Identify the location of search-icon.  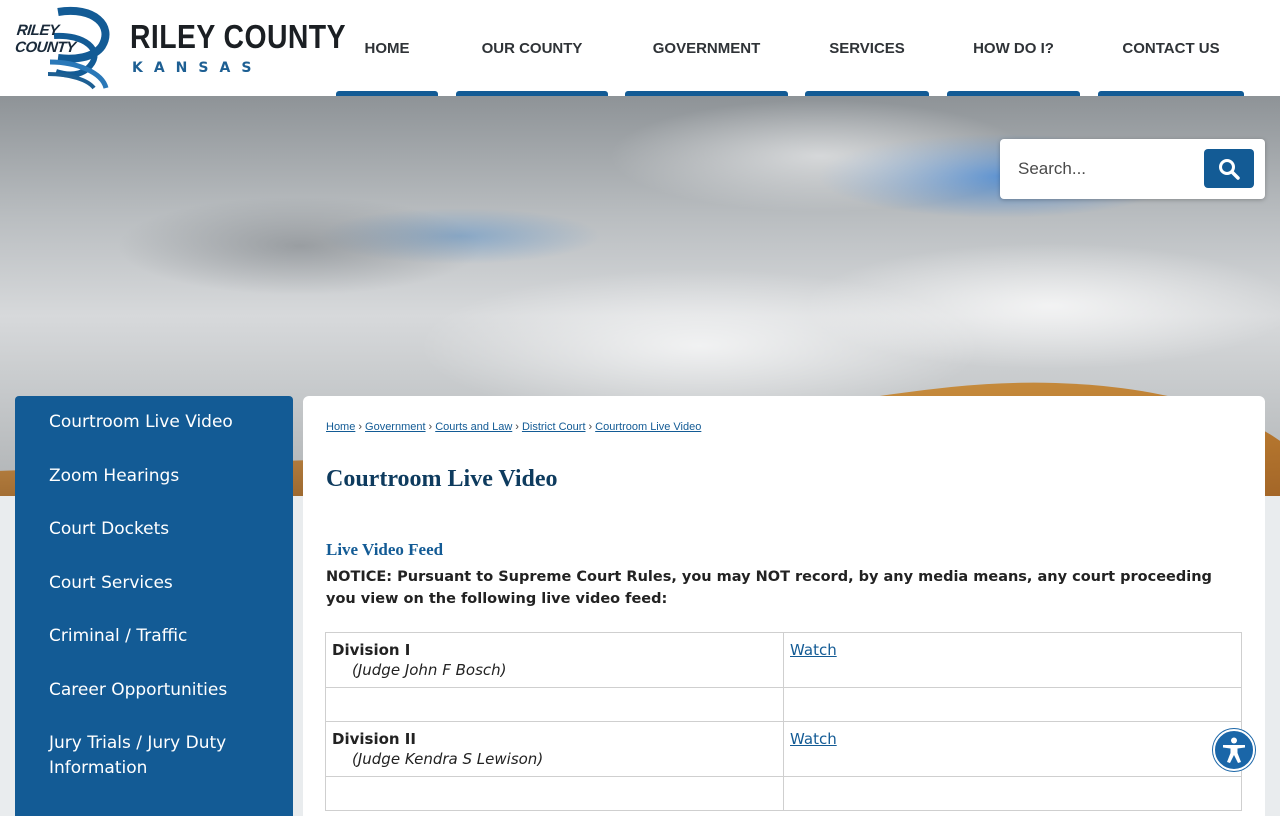
(1229, 169).